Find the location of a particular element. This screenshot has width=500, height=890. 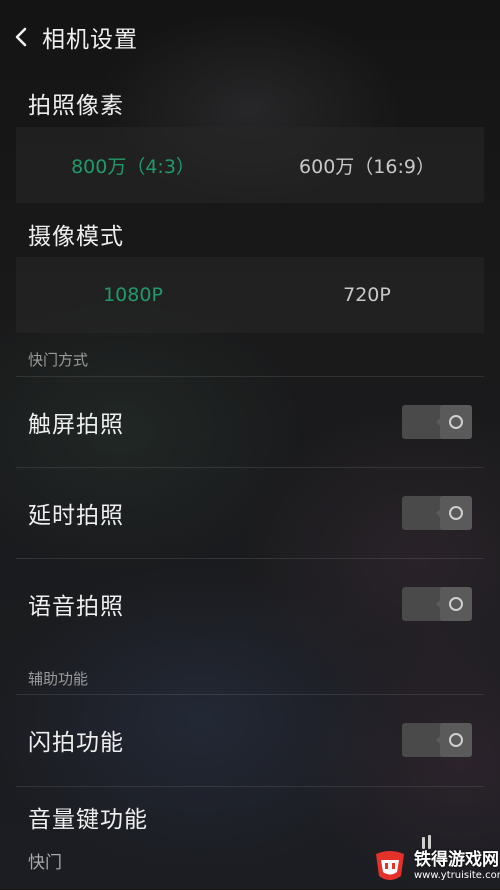

back-button is located at coordinates (21, 37).